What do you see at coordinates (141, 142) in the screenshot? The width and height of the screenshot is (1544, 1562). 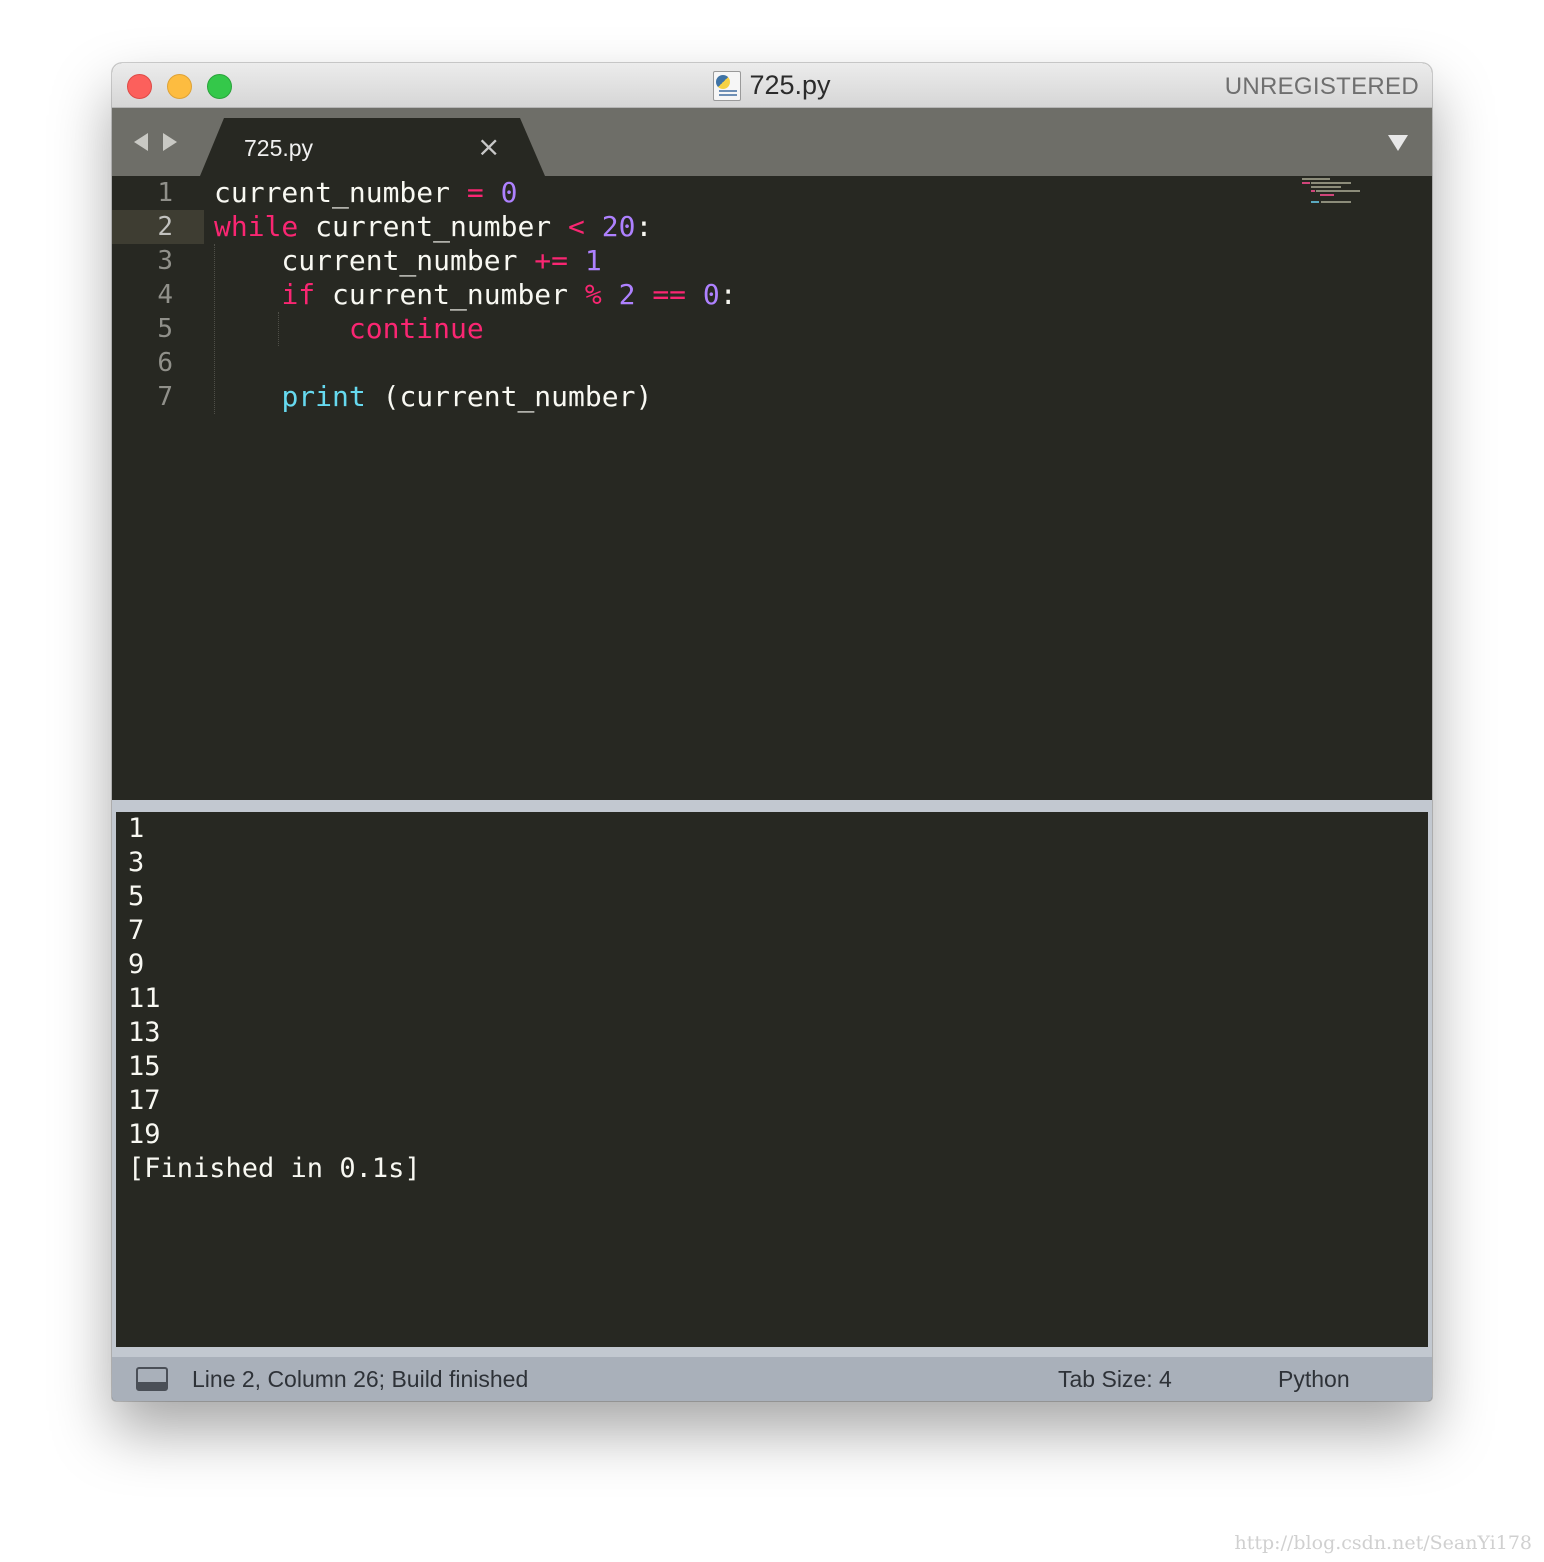 I see `nav-left-icon` at bounding box center [141, 142].